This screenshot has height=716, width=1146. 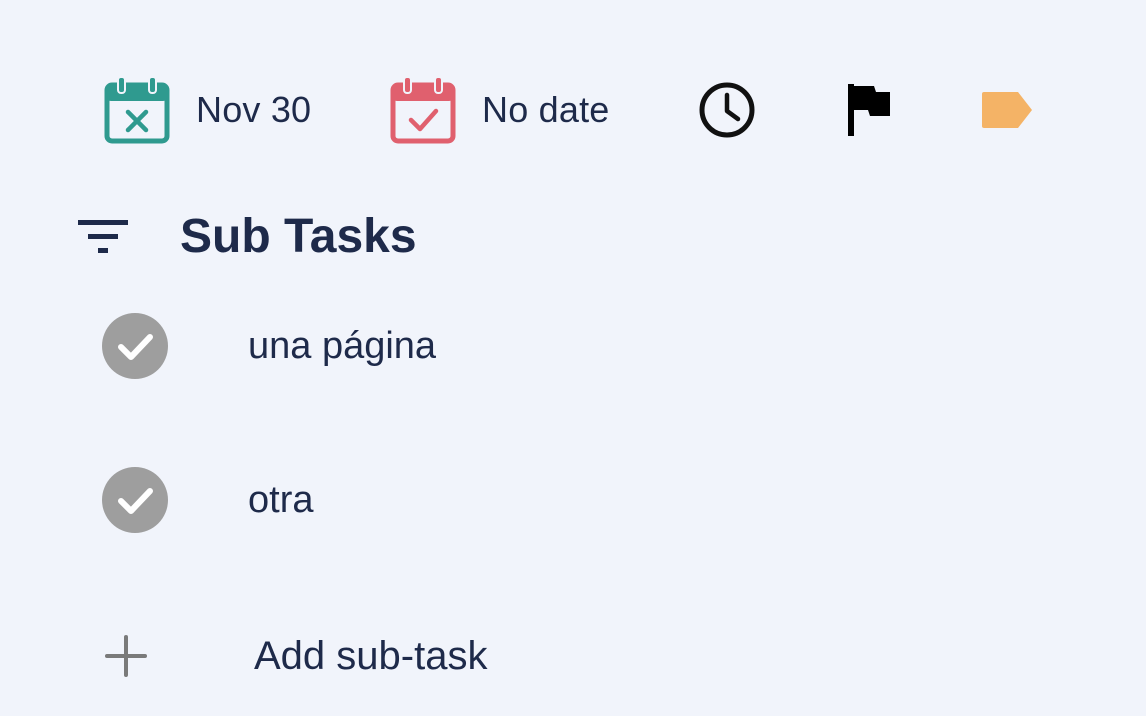 I want to click on filter-icon, so click(x=103, y=236).